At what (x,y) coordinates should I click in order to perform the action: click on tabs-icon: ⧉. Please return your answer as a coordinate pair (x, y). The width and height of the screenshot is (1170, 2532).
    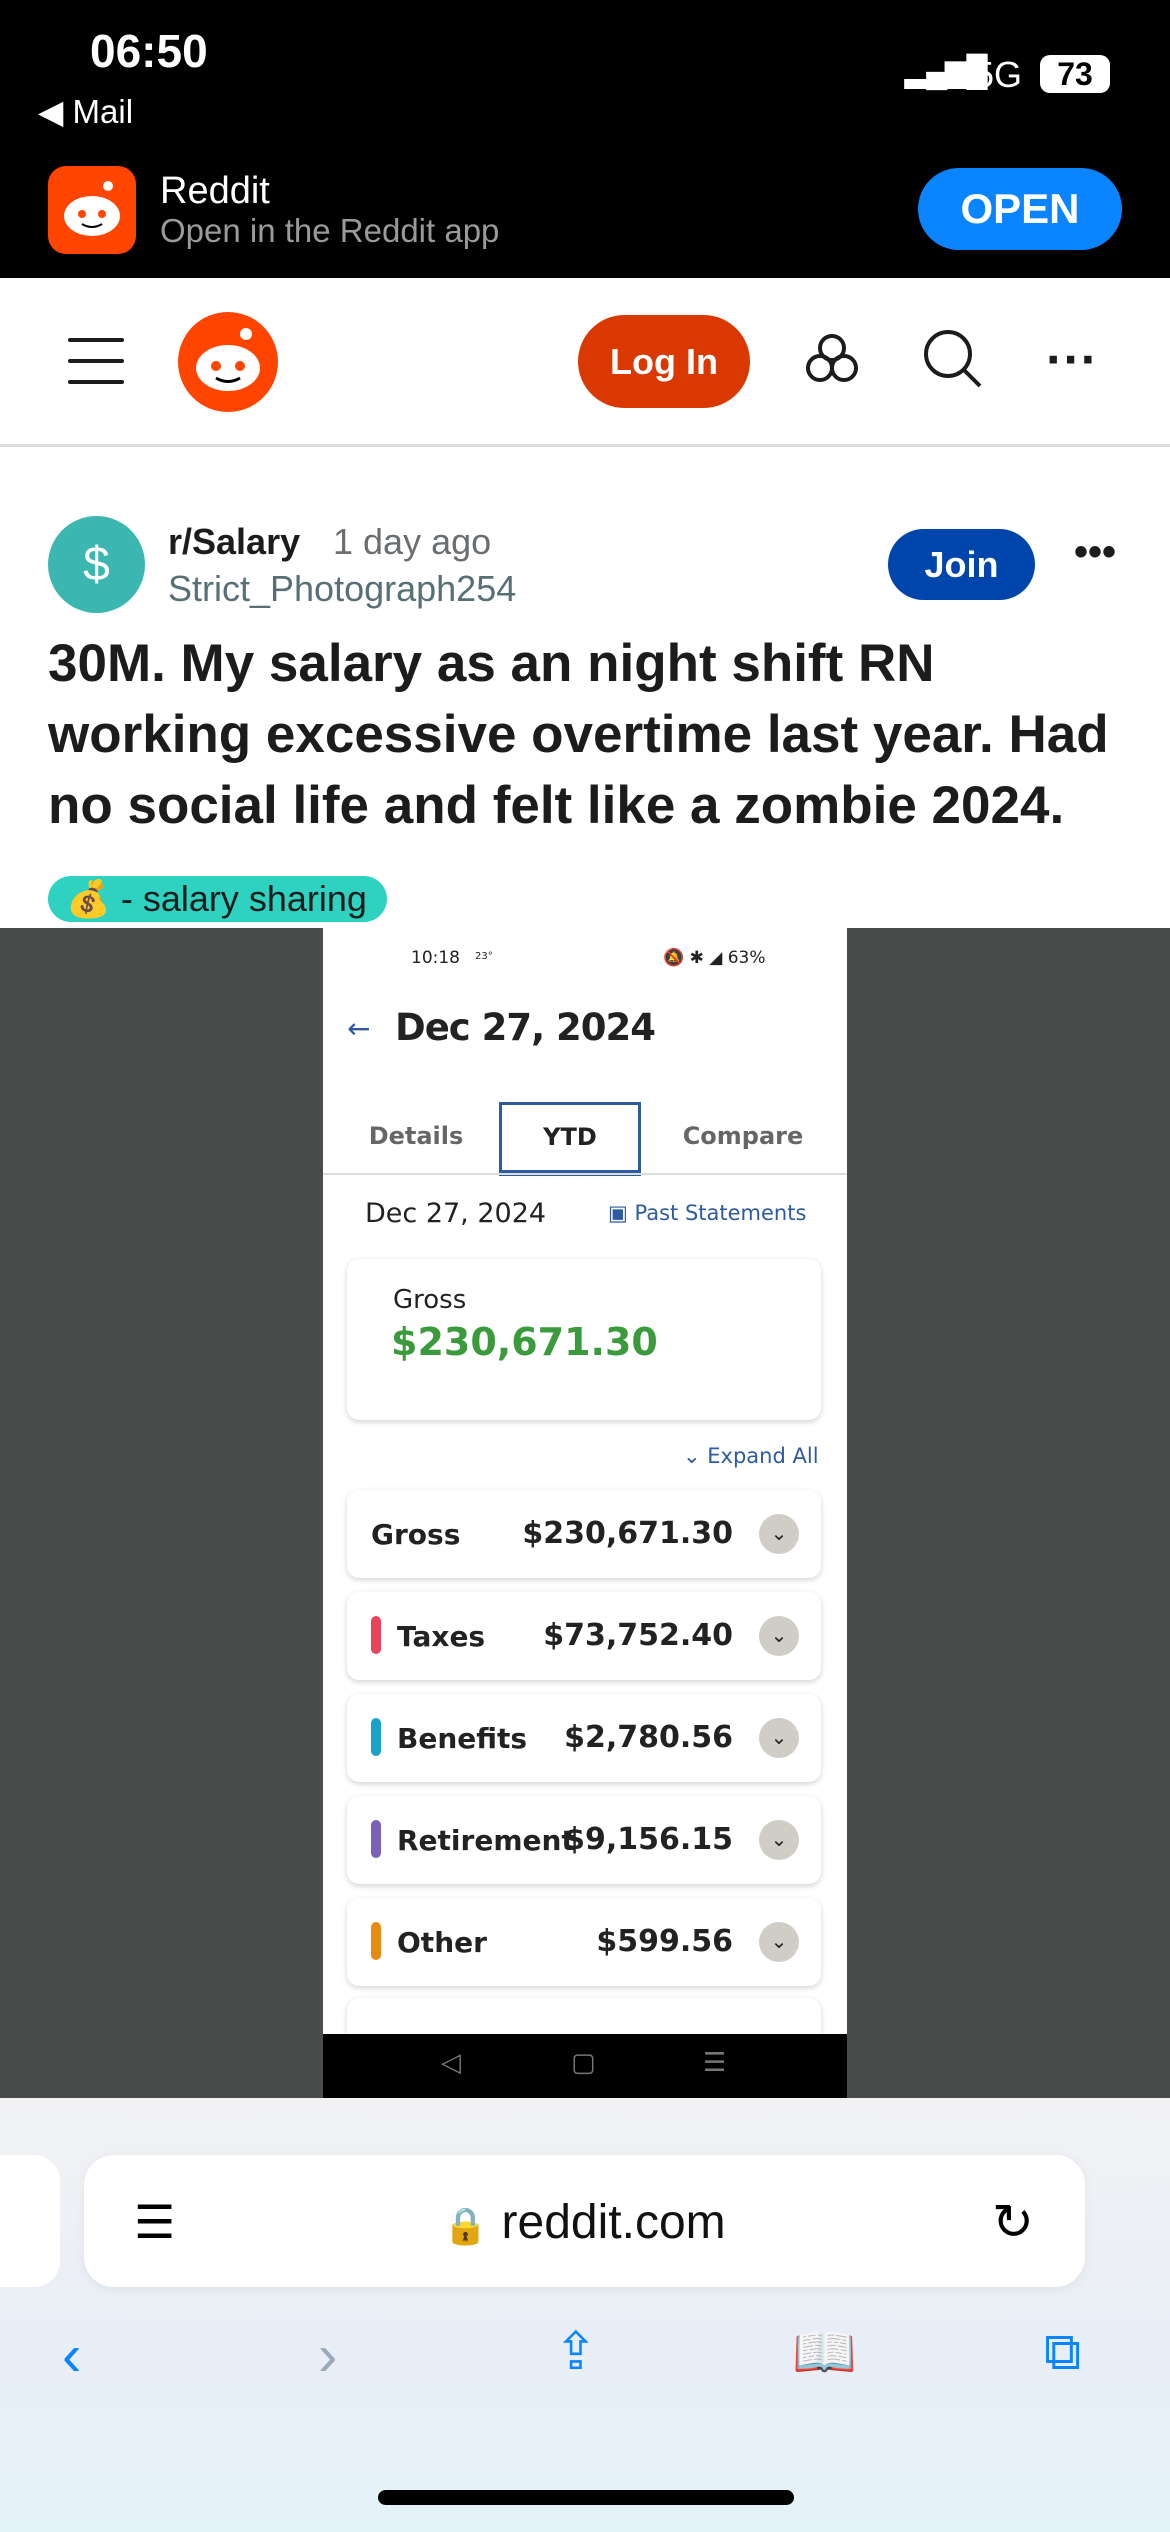
    Looking at the image, I should click on (1062, 2352).